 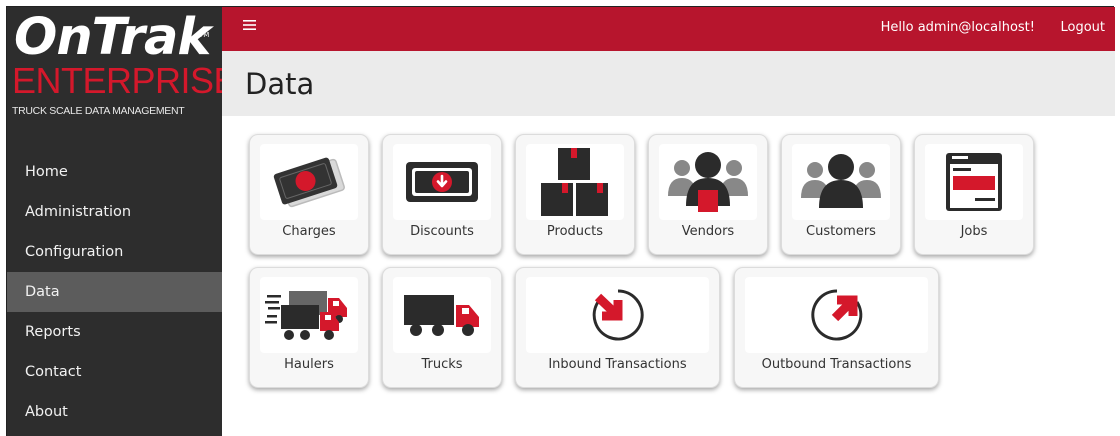 I want to click on logo-product: ENTERPRISE, so click(x=125, y=80).